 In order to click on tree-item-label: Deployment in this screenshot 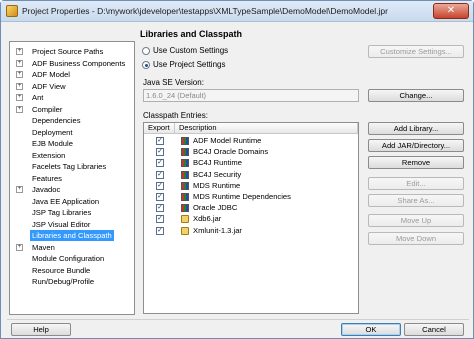, I will do `click(52, 132)`.